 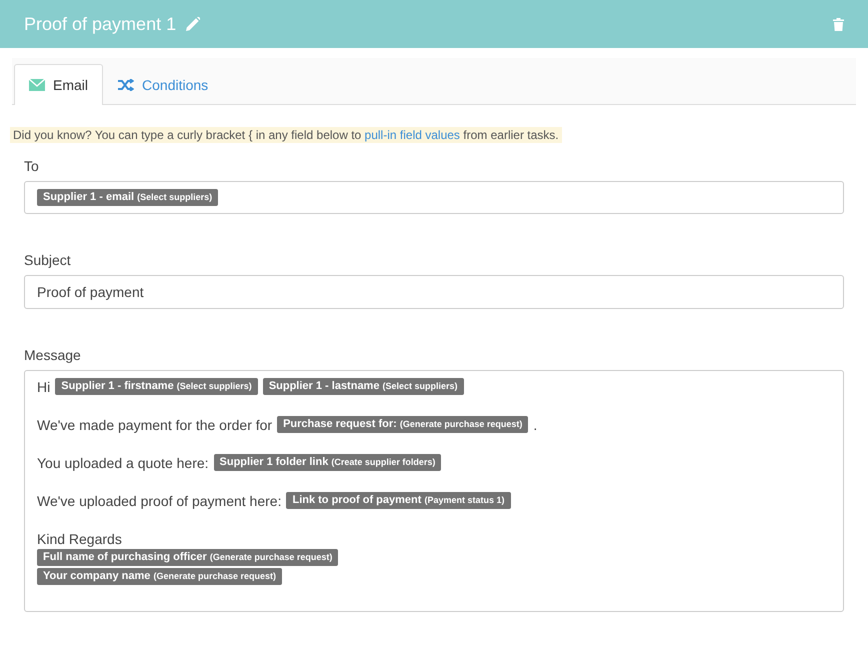 I want to click on message-text: We've uploaded proof of payment here:, so click(x=159, y=500).